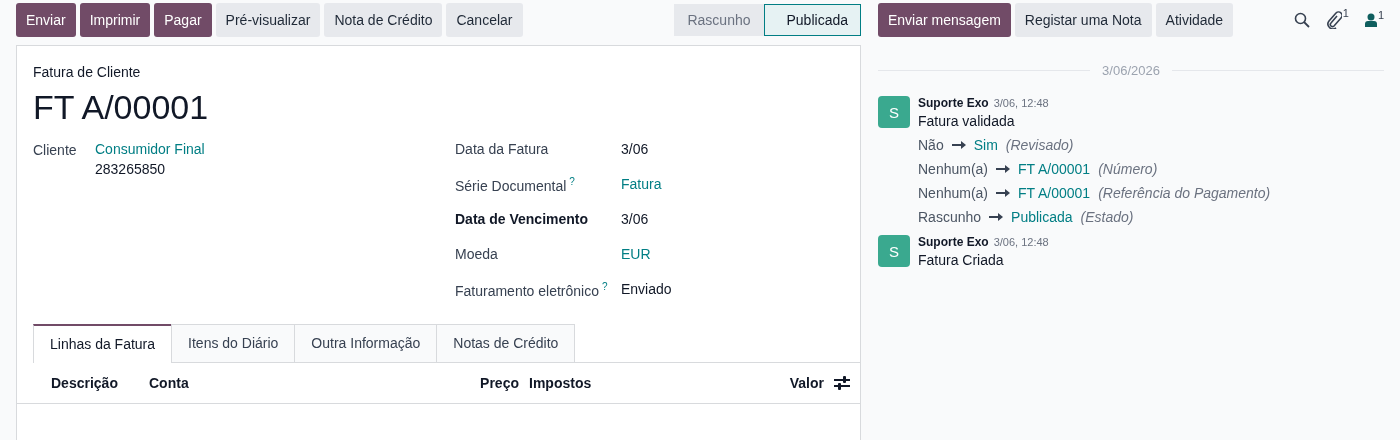 The height and width of the screenshot is (440, 1400). Describe the element at coordinates (1345, 13) in the screenshot. I see `attachment-count: 1` at that location.